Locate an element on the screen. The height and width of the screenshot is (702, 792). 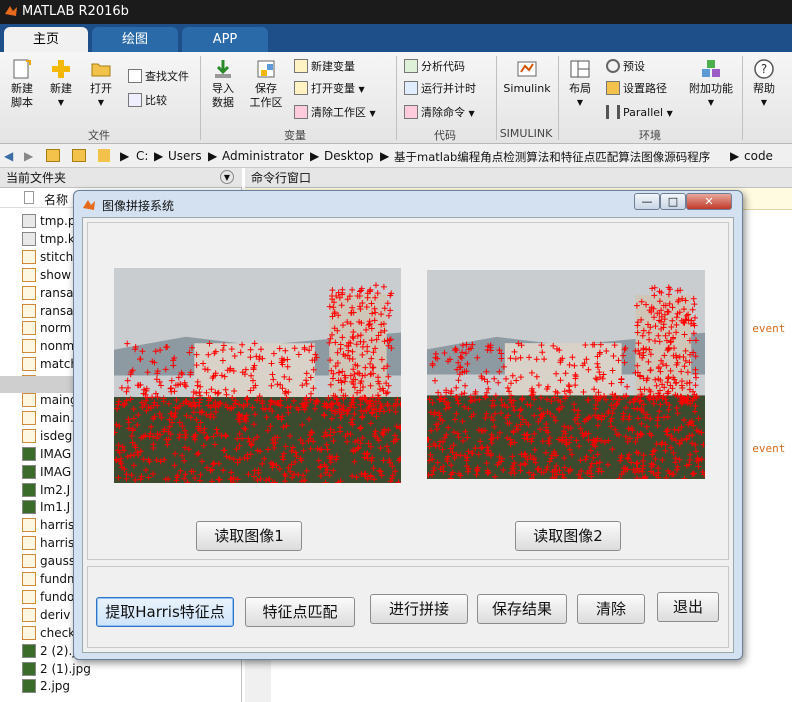
breadcrumb-drive: C: is located at coordinates (142, 156).